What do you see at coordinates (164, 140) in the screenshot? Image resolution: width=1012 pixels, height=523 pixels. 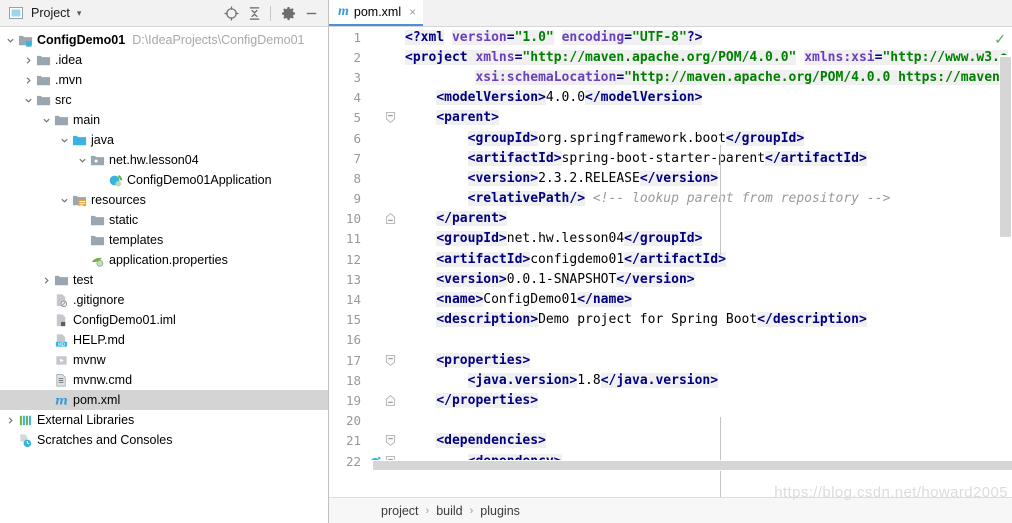 I see `tree-node-java: java` at bounding box center [164, 140].